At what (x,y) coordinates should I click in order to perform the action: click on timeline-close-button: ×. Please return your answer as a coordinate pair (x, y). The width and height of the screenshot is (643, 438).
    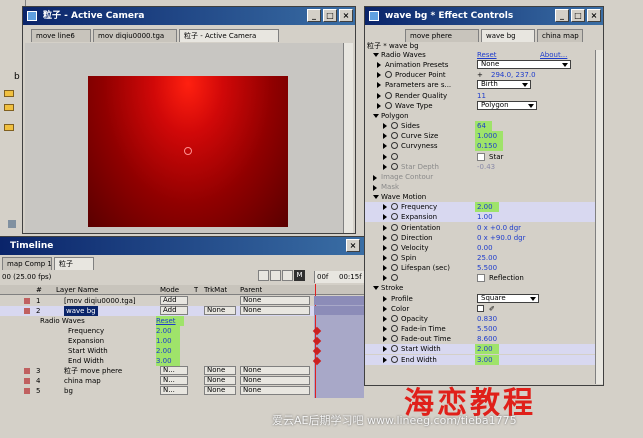
    Looking at the image, I should click on (353, 245).